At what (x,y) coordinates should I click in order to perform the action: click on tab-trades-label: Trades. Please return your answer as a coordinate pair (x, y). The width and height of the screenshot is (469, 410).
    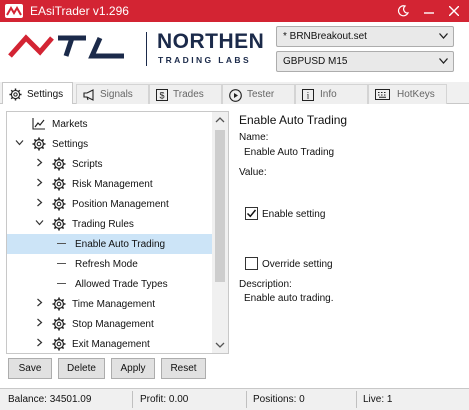
    Looking at the image, I should click on (188, 94).